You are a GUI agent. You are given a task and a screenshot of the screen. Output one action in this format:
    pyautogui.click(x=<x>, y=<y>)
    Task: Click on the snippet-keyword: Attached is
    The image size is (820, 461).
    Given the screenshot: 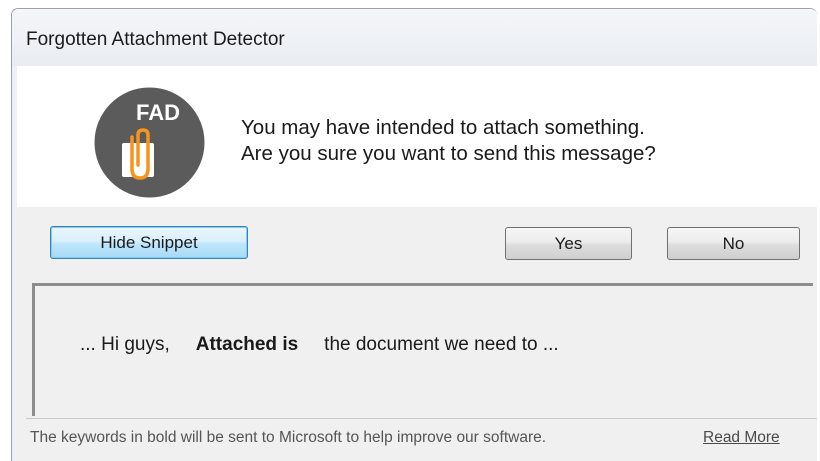 What is the action you would take?
    pyautogui.click(x=247, y=344)
    